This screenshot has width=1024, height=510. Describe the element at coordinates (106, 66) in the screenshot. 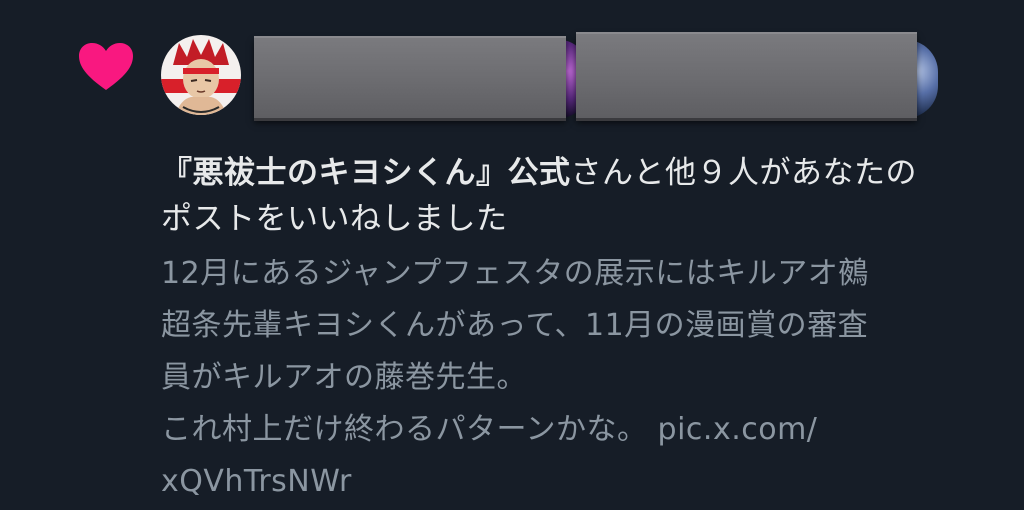

I see `heart-icon` at that location.